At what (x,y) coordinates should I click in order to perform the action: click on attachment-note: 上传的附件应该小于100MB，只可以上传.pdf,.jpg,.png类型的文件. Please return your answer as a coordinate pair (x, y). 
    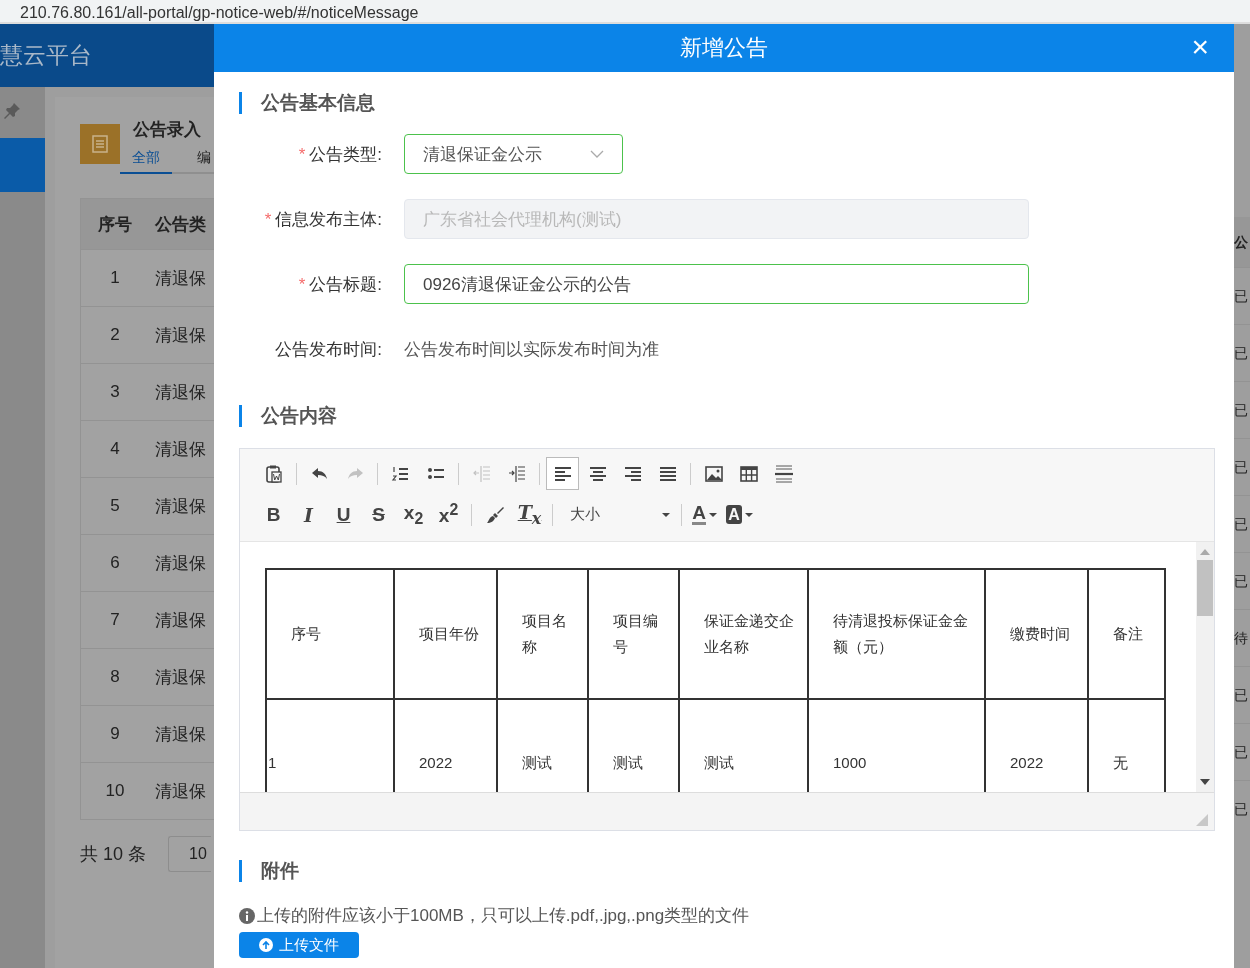
    Looking at the image, I should click on (503, 916).